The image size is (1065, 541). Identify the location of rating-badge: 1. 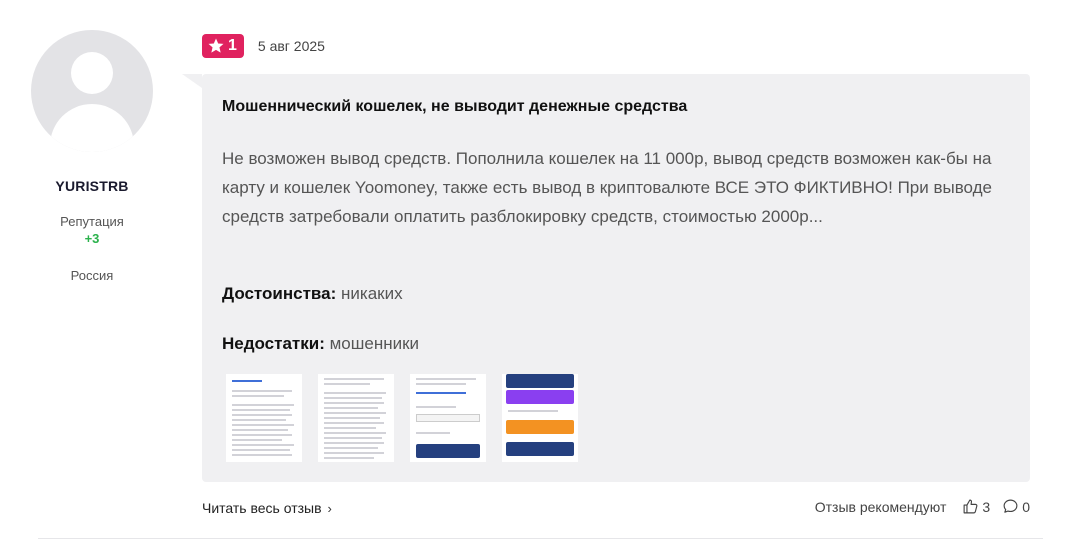
(223, 46).